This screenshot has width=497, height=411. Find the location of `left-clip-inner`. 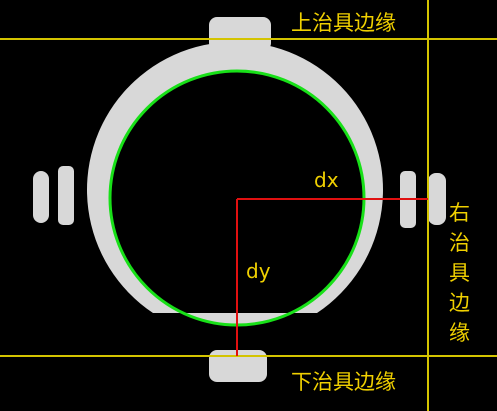

left-clip-inner is located at coordinates (66, 195).